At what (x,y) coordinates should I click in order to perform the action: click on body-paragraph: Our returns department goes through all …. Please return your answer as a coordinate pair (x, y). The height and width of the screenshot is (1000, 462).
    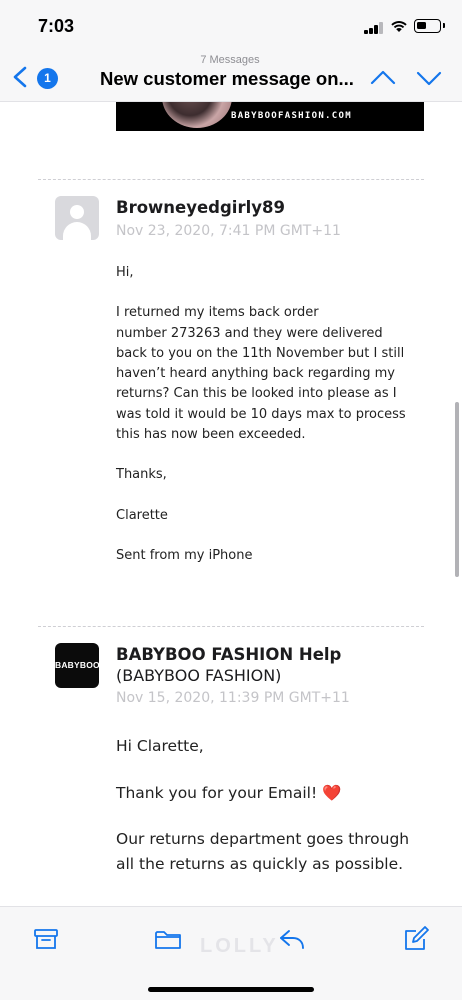
    Looking at the image, I should click on (263, 851).